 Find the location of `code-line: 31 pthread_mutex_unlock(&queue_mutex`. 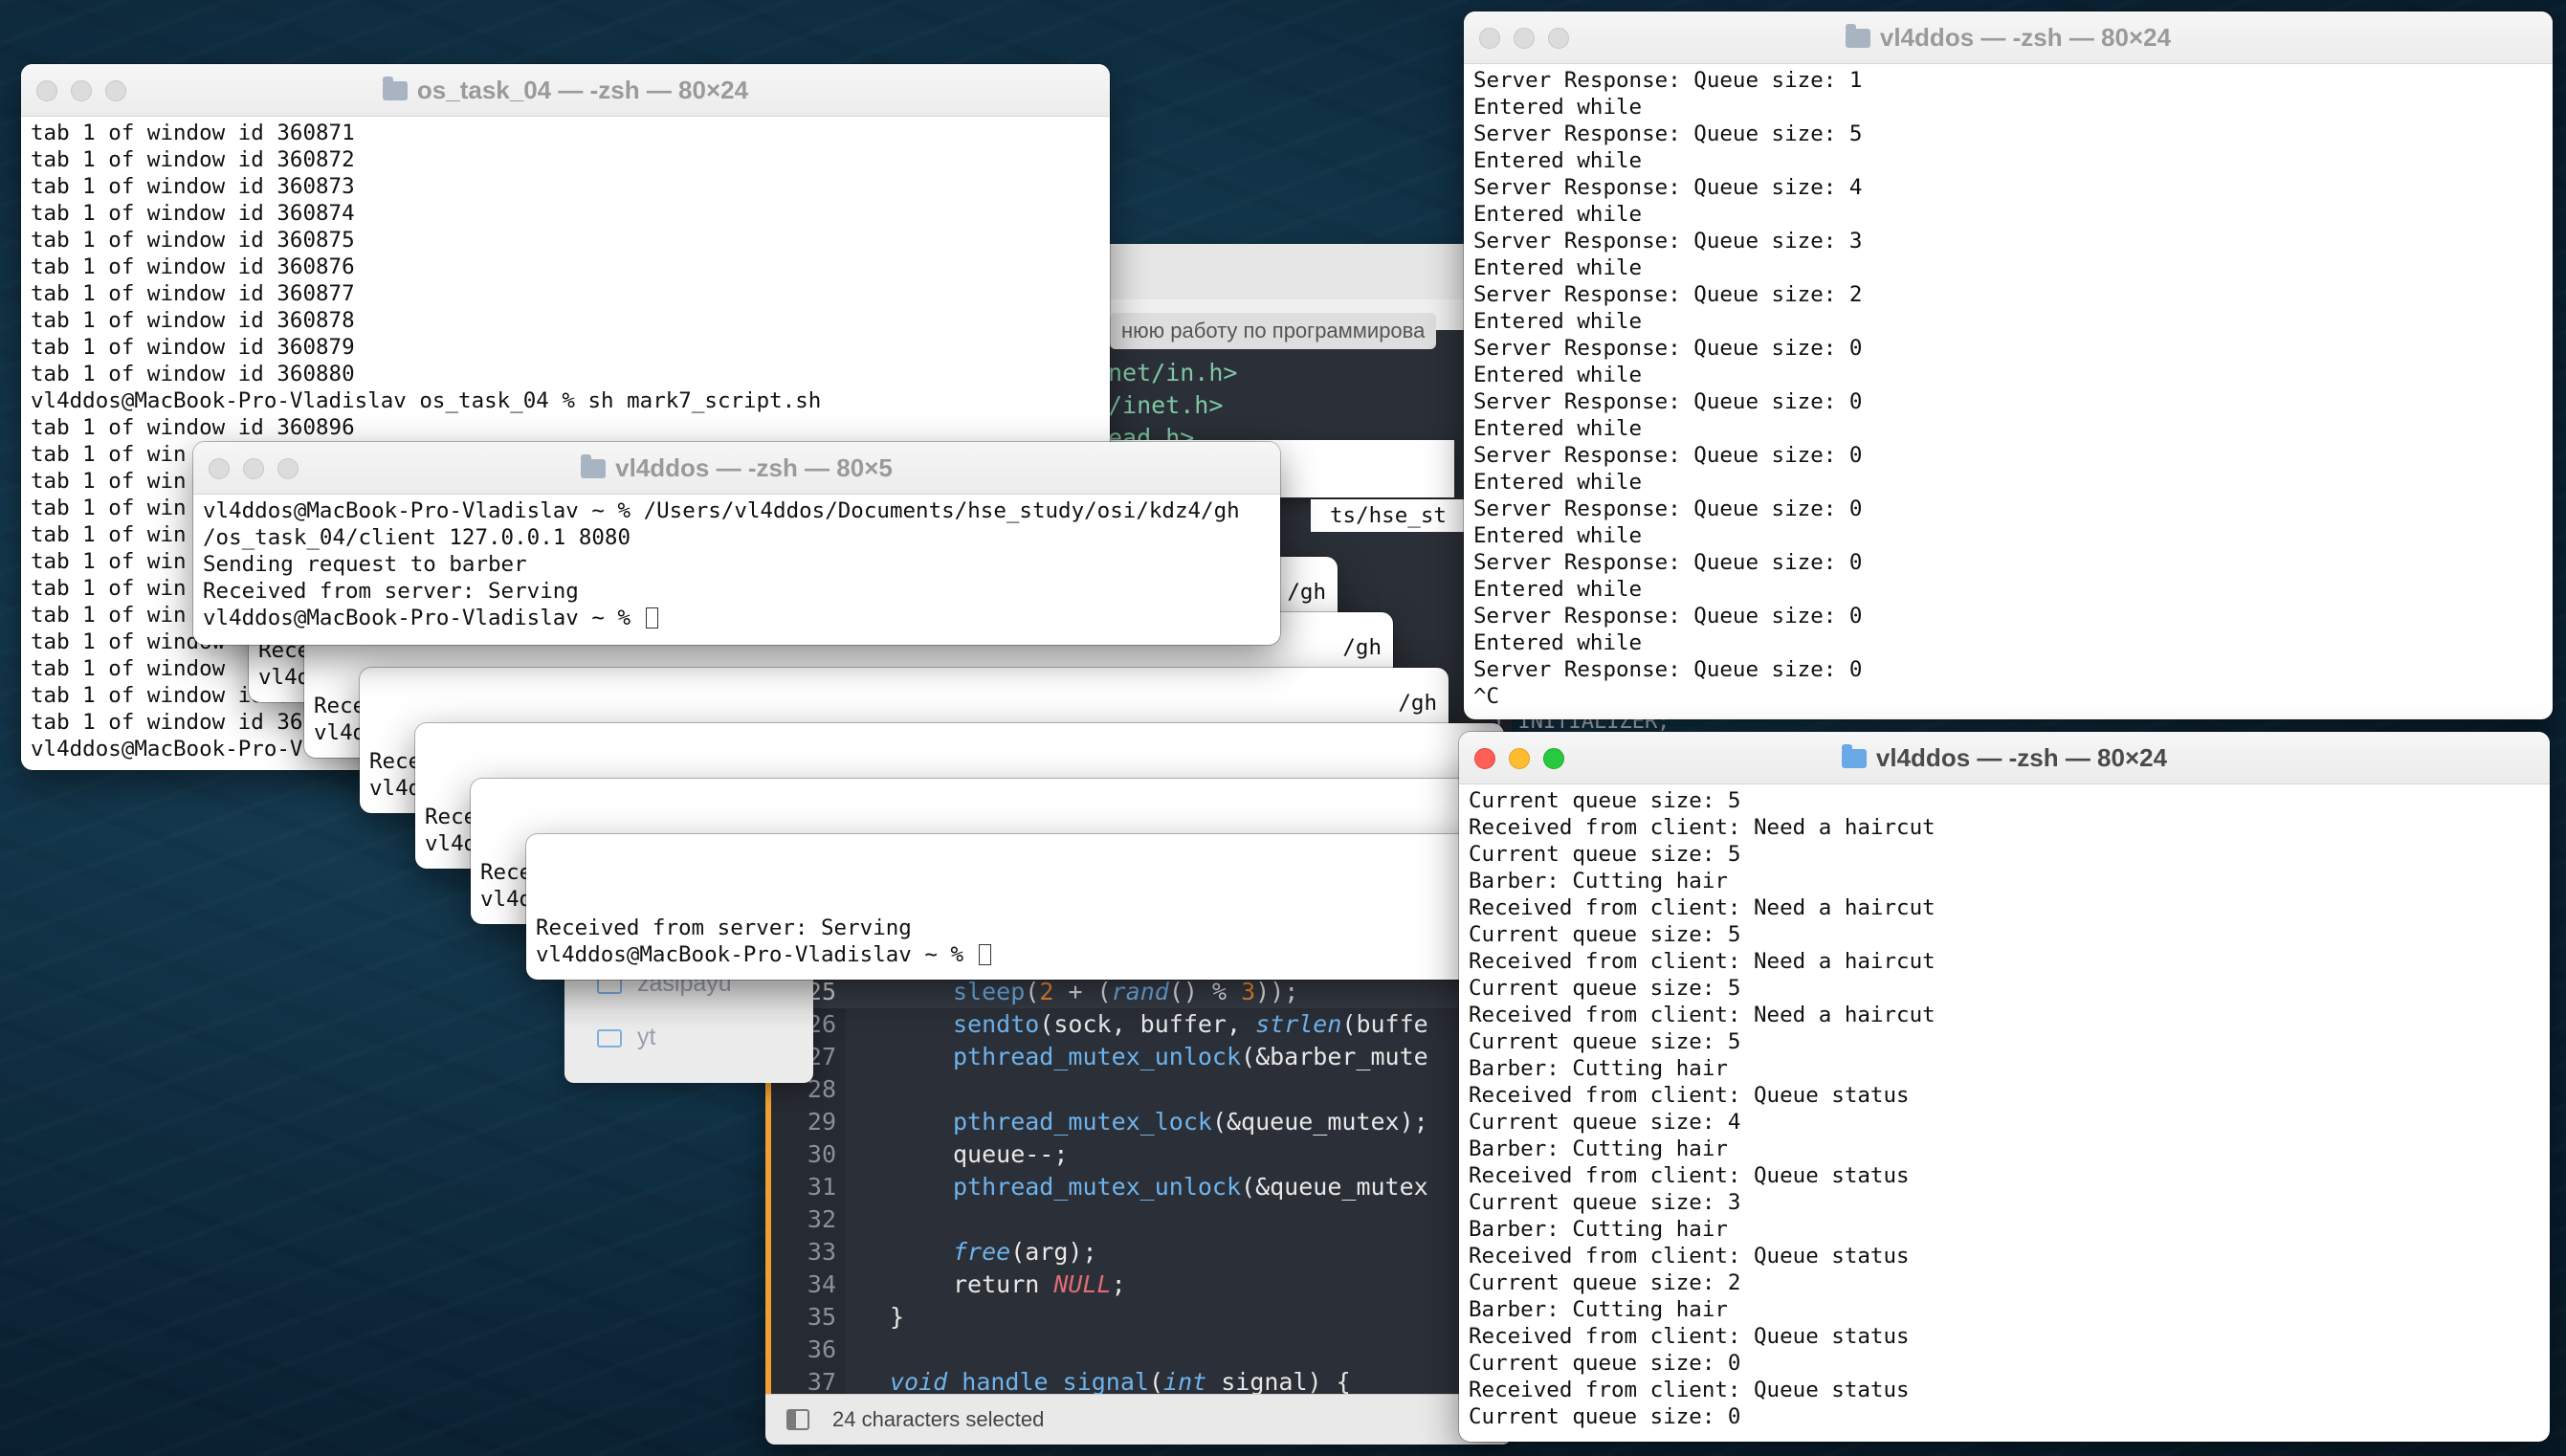

code-line: 31 pthread_mutex_unlock(&queue_mutex is located at coordinates (1138, 1187).